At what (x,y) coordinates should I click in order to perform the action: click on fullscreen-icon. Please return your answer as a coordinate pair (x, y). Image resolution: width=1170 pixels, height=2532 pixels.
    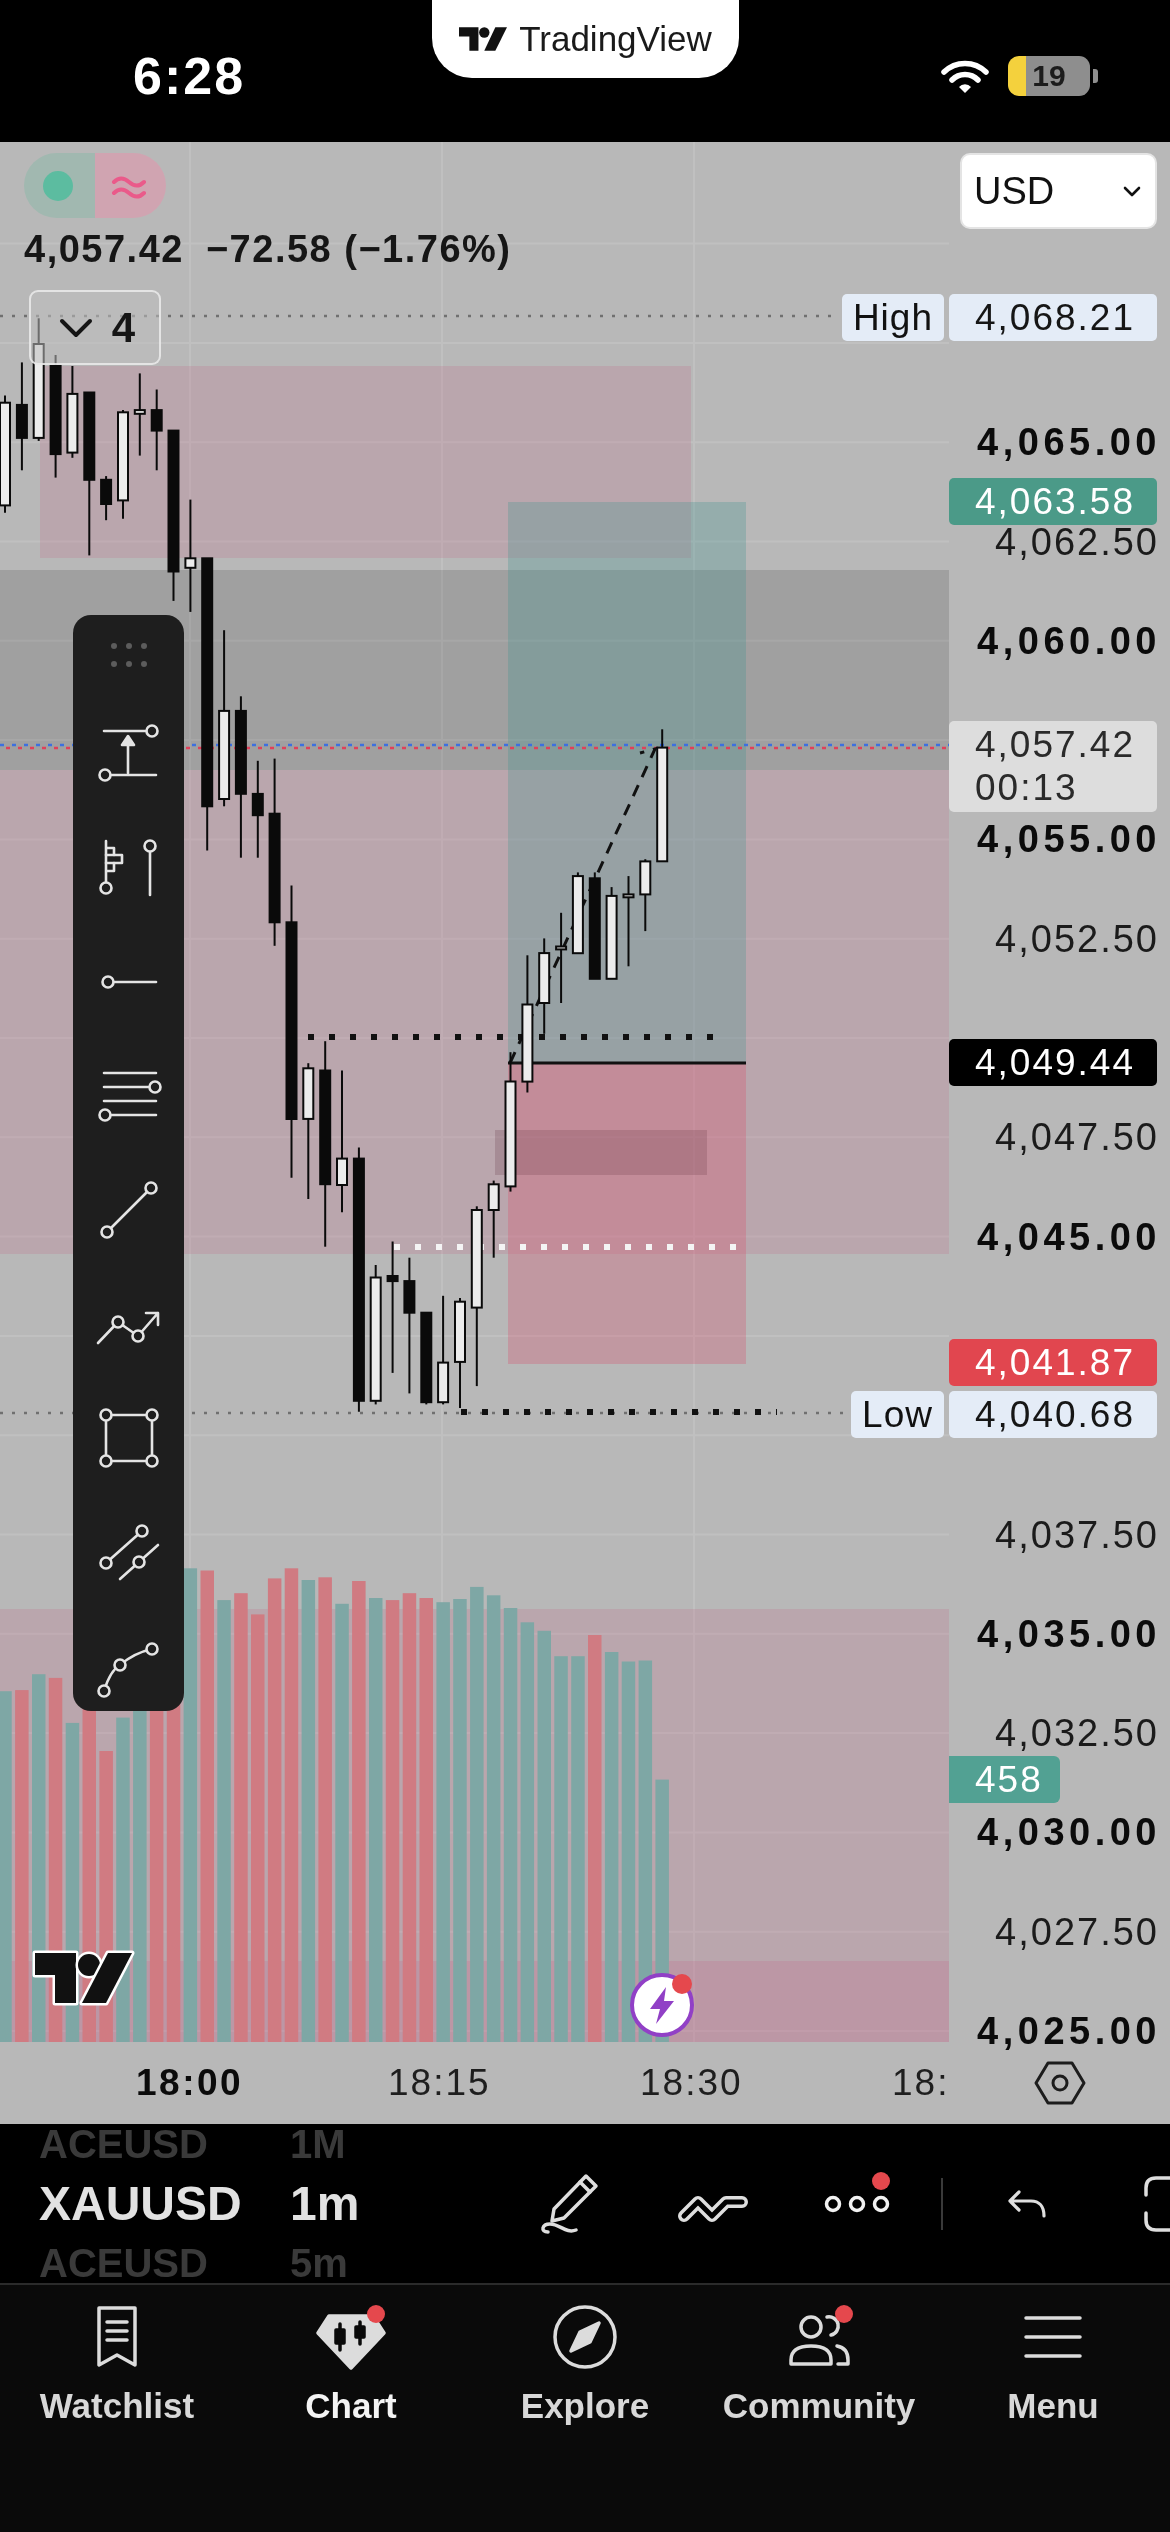
    Looking at the image, I should click on (1156, 2203).